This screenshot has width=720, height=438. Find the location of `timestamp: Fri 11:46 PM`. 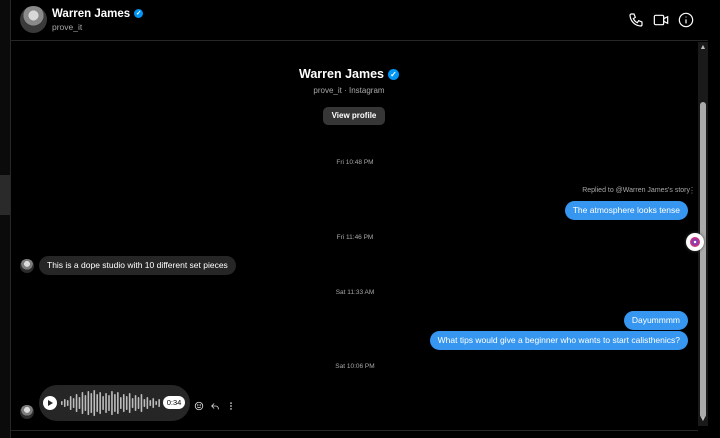

timestamp: Fri 11:46 PM is located at coordinates (355, 237).